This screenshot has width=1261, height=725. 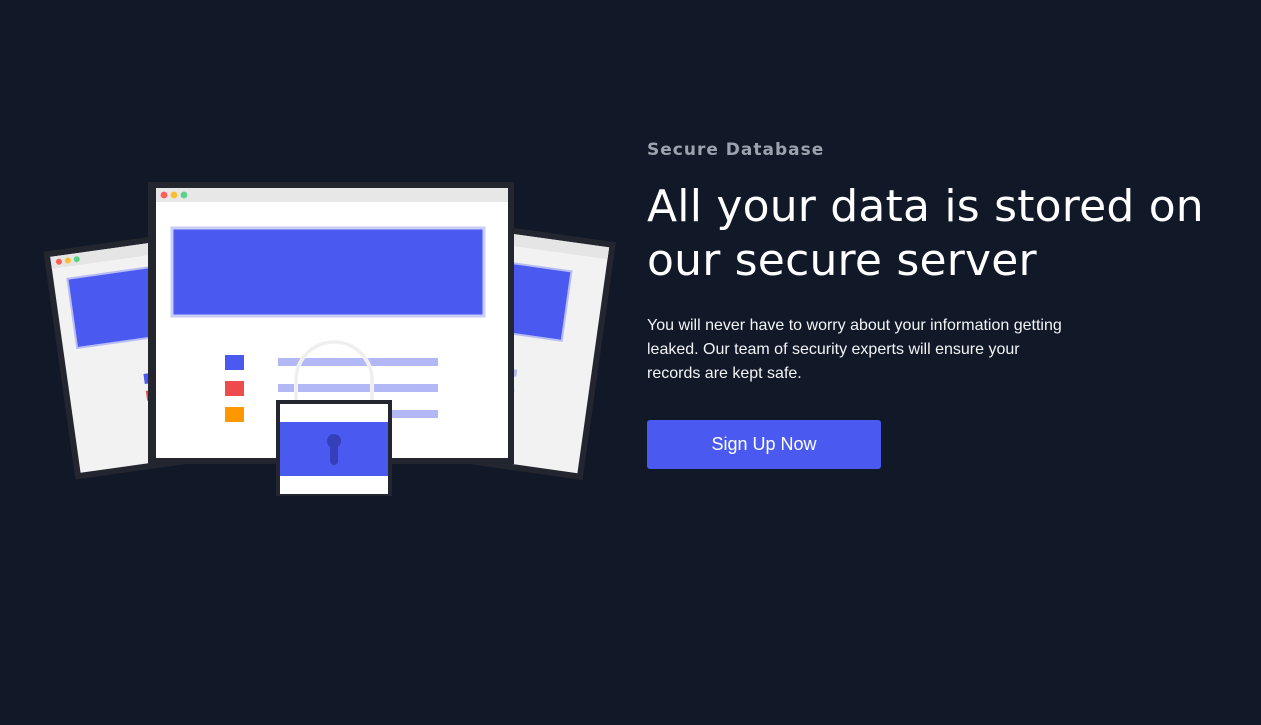 I want to click on section-eyebrow: Secure Database, so click(x=736, y=150).